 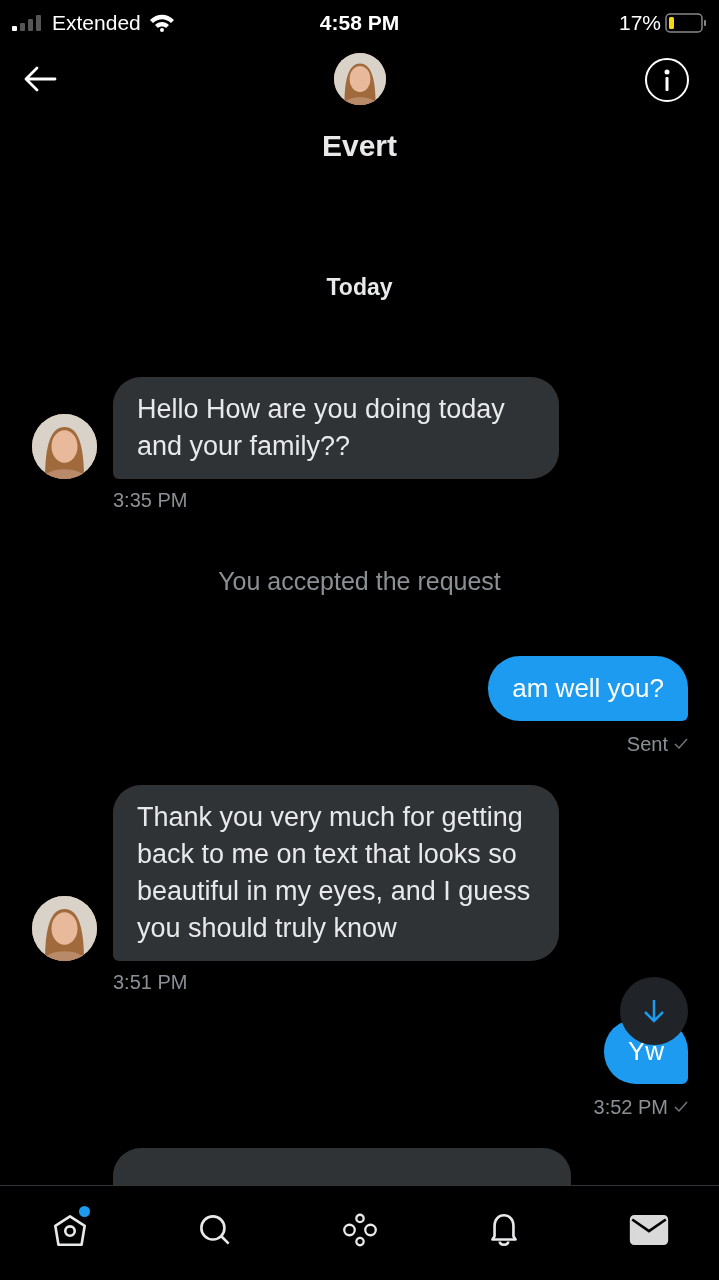 I want to click on timestamp: 3:52 PM, so click(x=630, y=1107).